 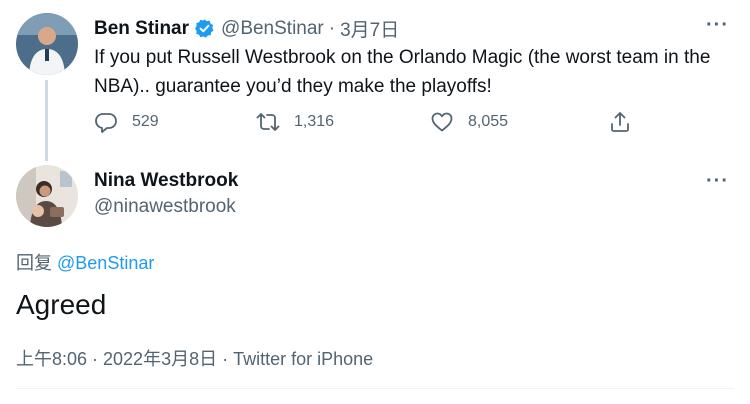 What do you see at coordinates (369, 28) in the screenshot?
I see `tweet-date: 3月7日` at bounding box center [369, 28].